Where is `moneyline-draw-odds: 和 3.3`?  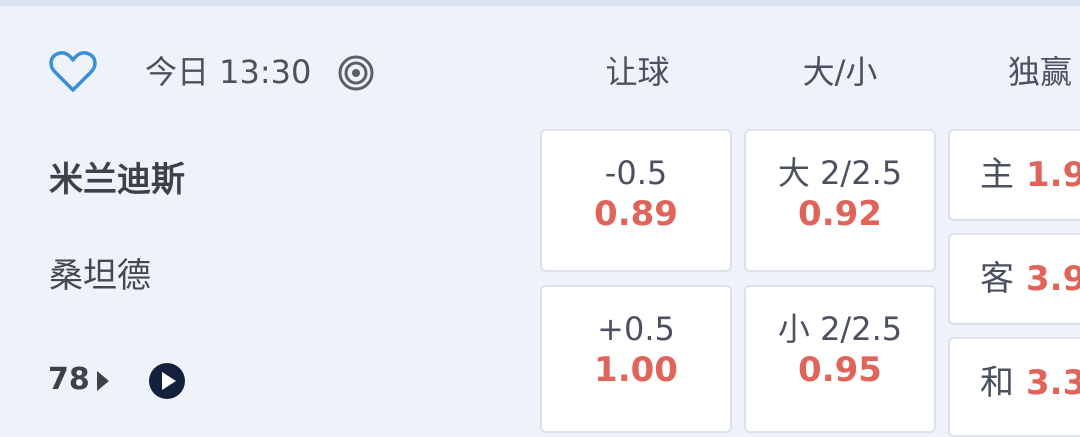 moneyline-draw-odds: 和 3.3 is located at coordinates (1014, 387).